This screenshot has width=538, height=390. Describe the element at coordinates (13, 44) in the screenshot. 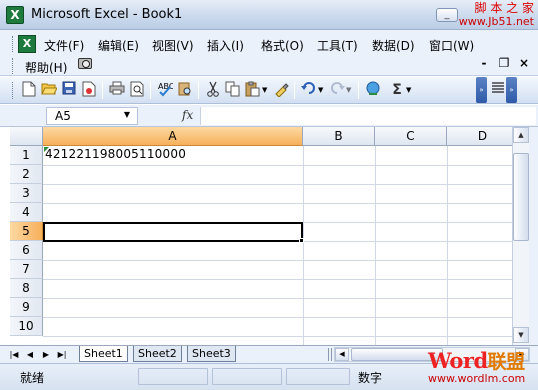

I see `menu-grip` at that location.